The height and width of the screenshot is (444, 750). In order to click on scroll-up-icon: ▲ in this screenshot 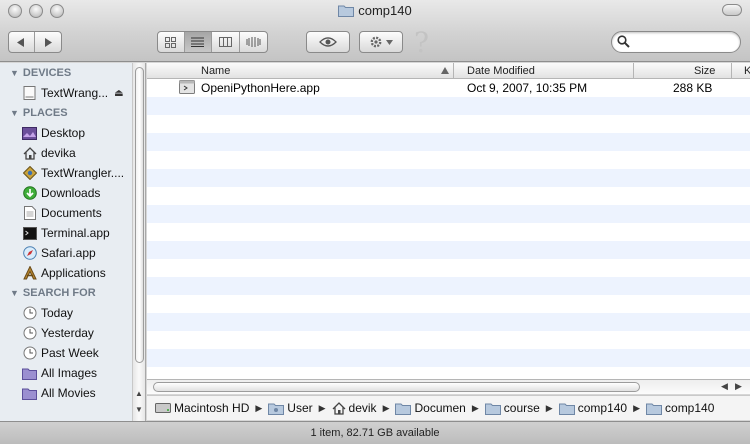, I will do `click(139, 393)`.